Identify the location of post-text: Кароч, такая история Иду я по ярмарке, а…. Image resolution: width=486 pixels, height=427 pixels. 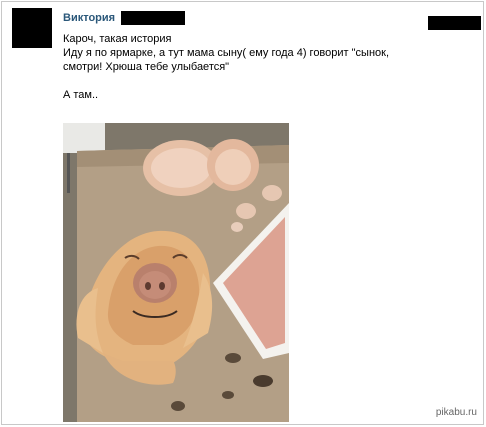
(263, 67).